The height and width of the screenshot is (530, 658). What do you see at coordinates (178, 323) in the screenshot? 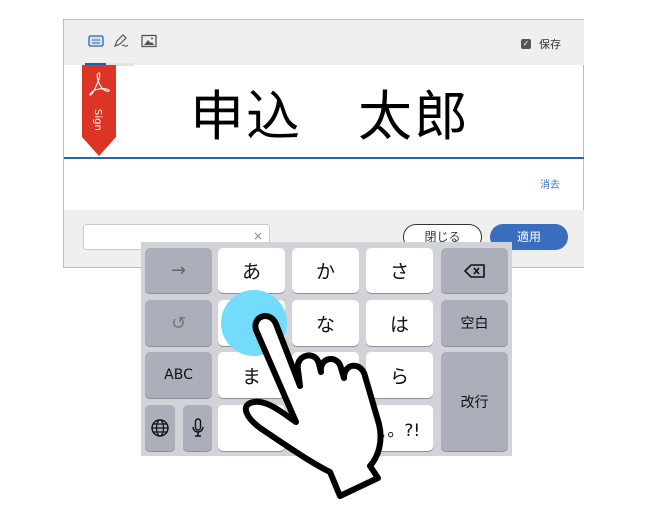
I see `key-undo: ↺` at bounding box center [178, 323].